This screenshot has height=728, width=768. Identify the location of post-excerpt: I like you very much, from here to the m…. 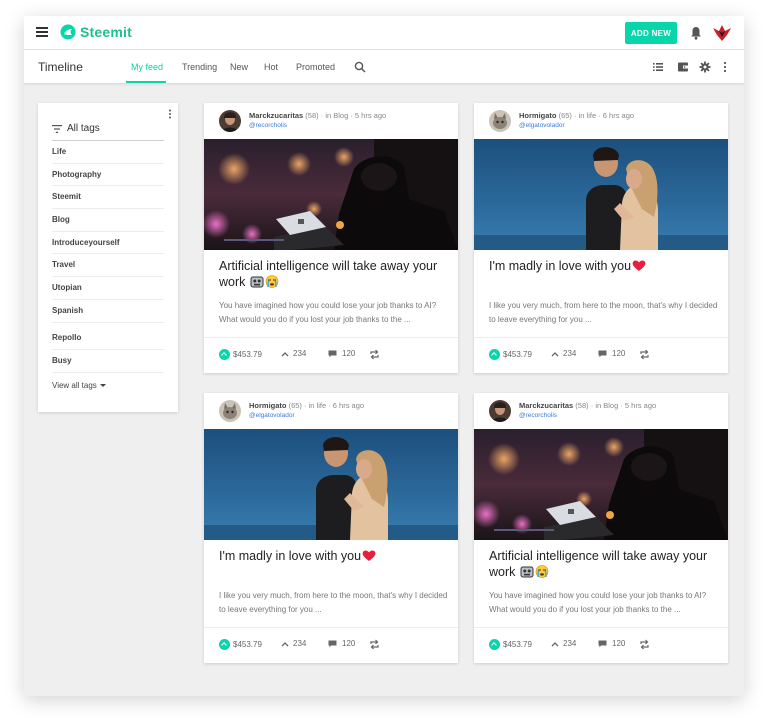
(333, 602).